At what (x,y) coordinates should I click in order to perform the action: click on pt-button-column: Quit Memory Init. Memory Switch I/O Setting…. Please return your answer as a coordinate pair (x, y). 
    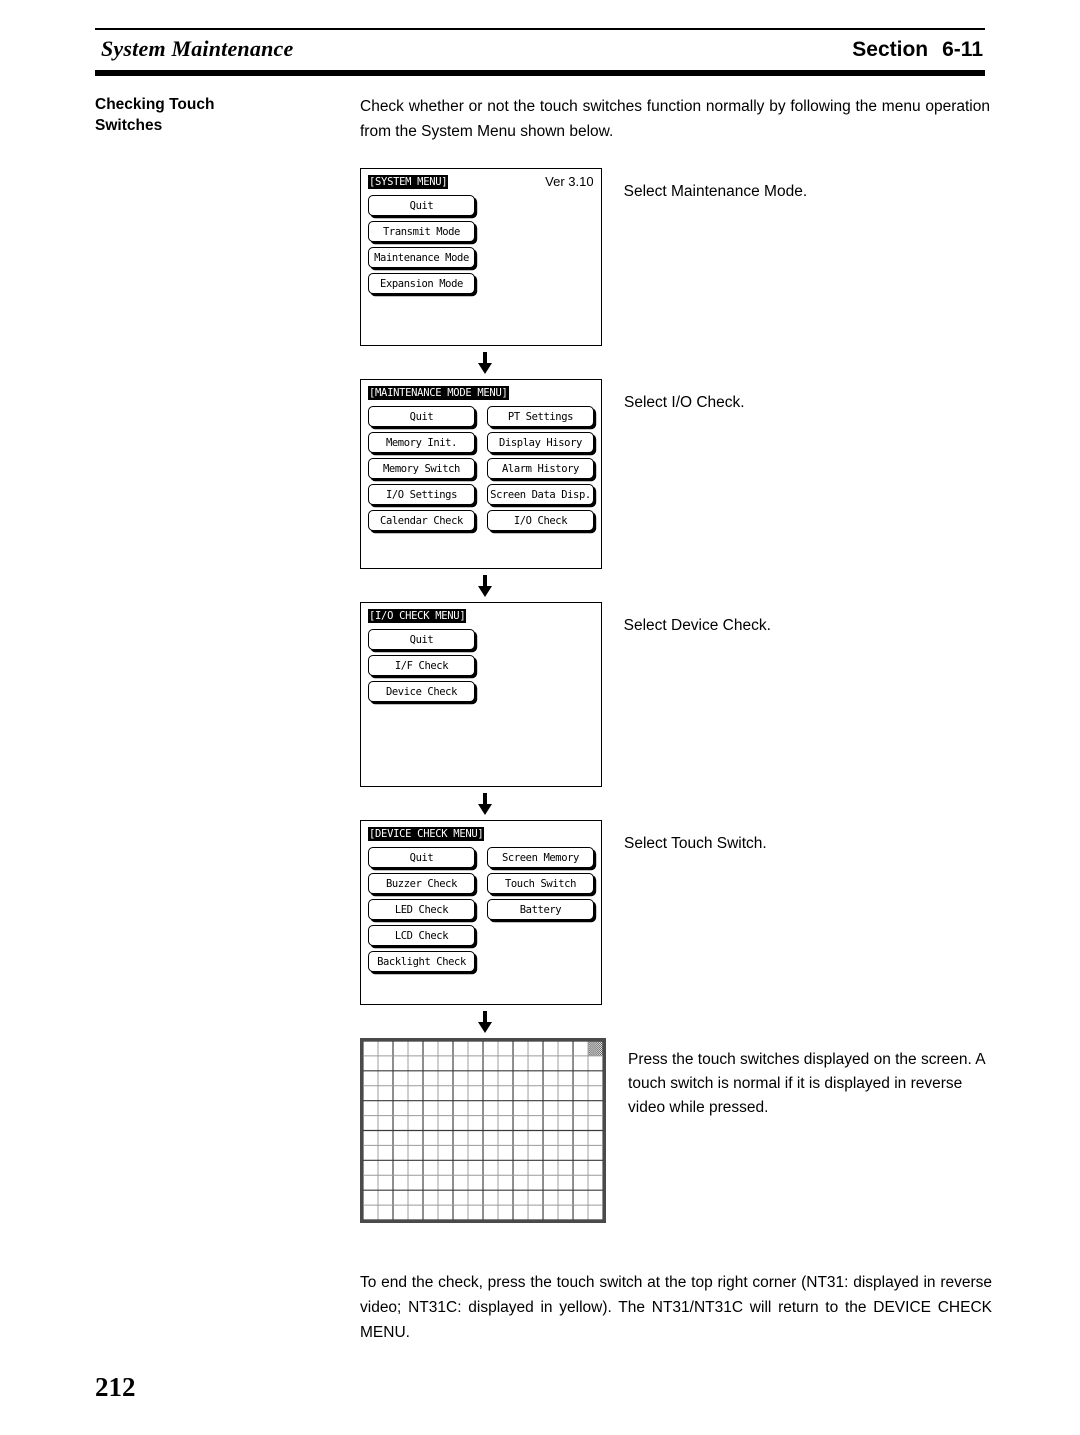
    Looking at the image, I should click on (421, 468).